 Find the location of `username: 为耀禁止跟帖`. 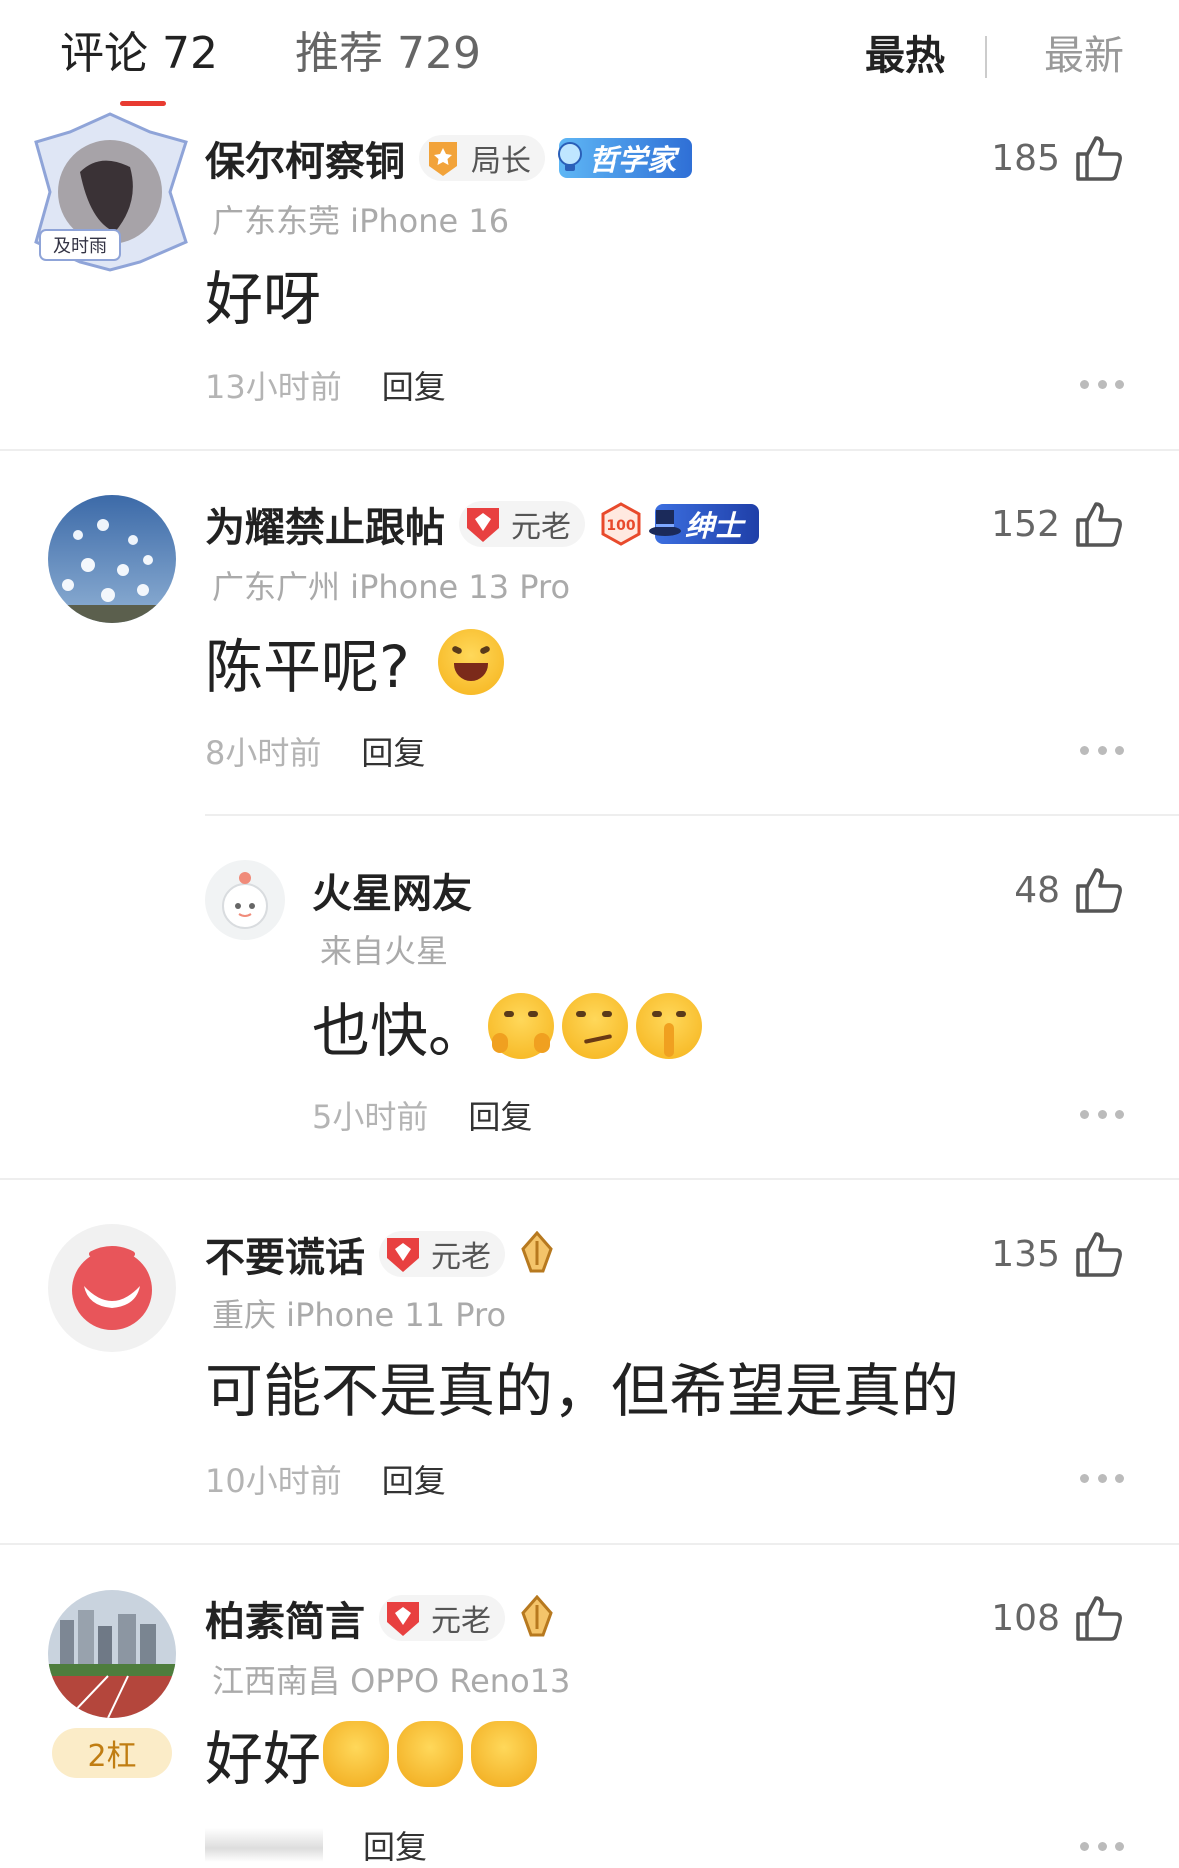

username: 为耀禁止跟帖 is located at coordinates (325, 524).